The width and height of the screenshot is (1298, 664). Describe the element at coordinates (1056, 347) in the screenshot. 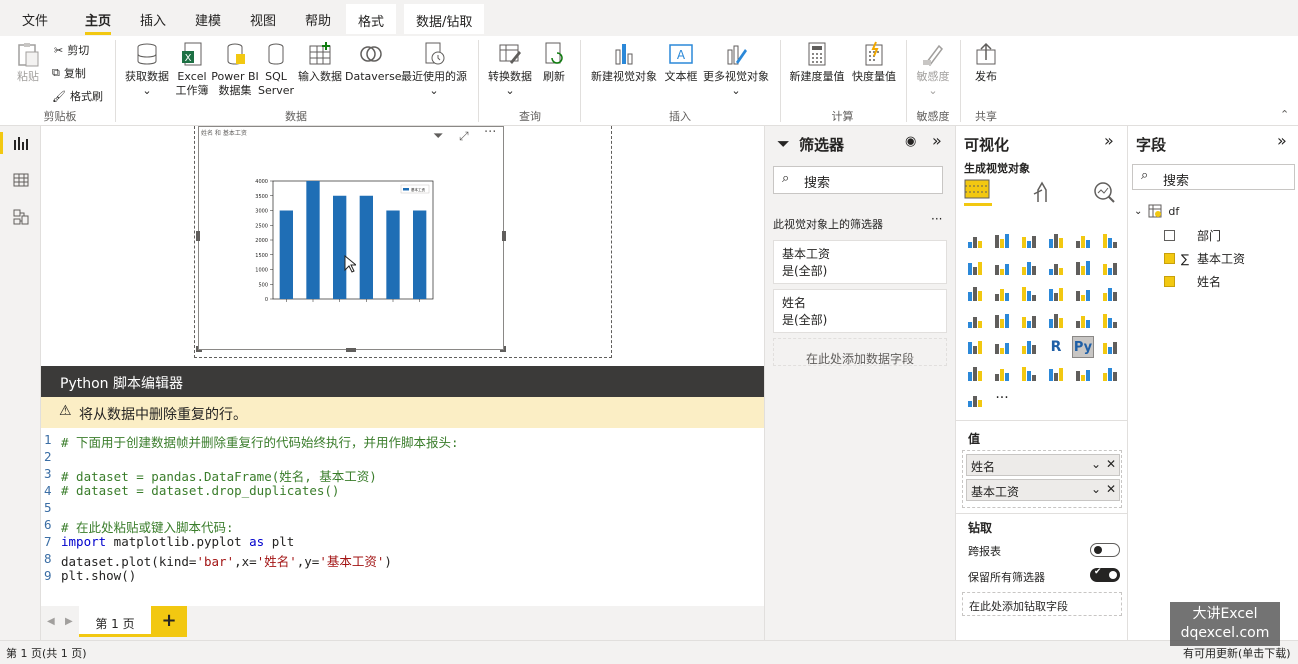

I see `r-visual-icon: R` at that location.